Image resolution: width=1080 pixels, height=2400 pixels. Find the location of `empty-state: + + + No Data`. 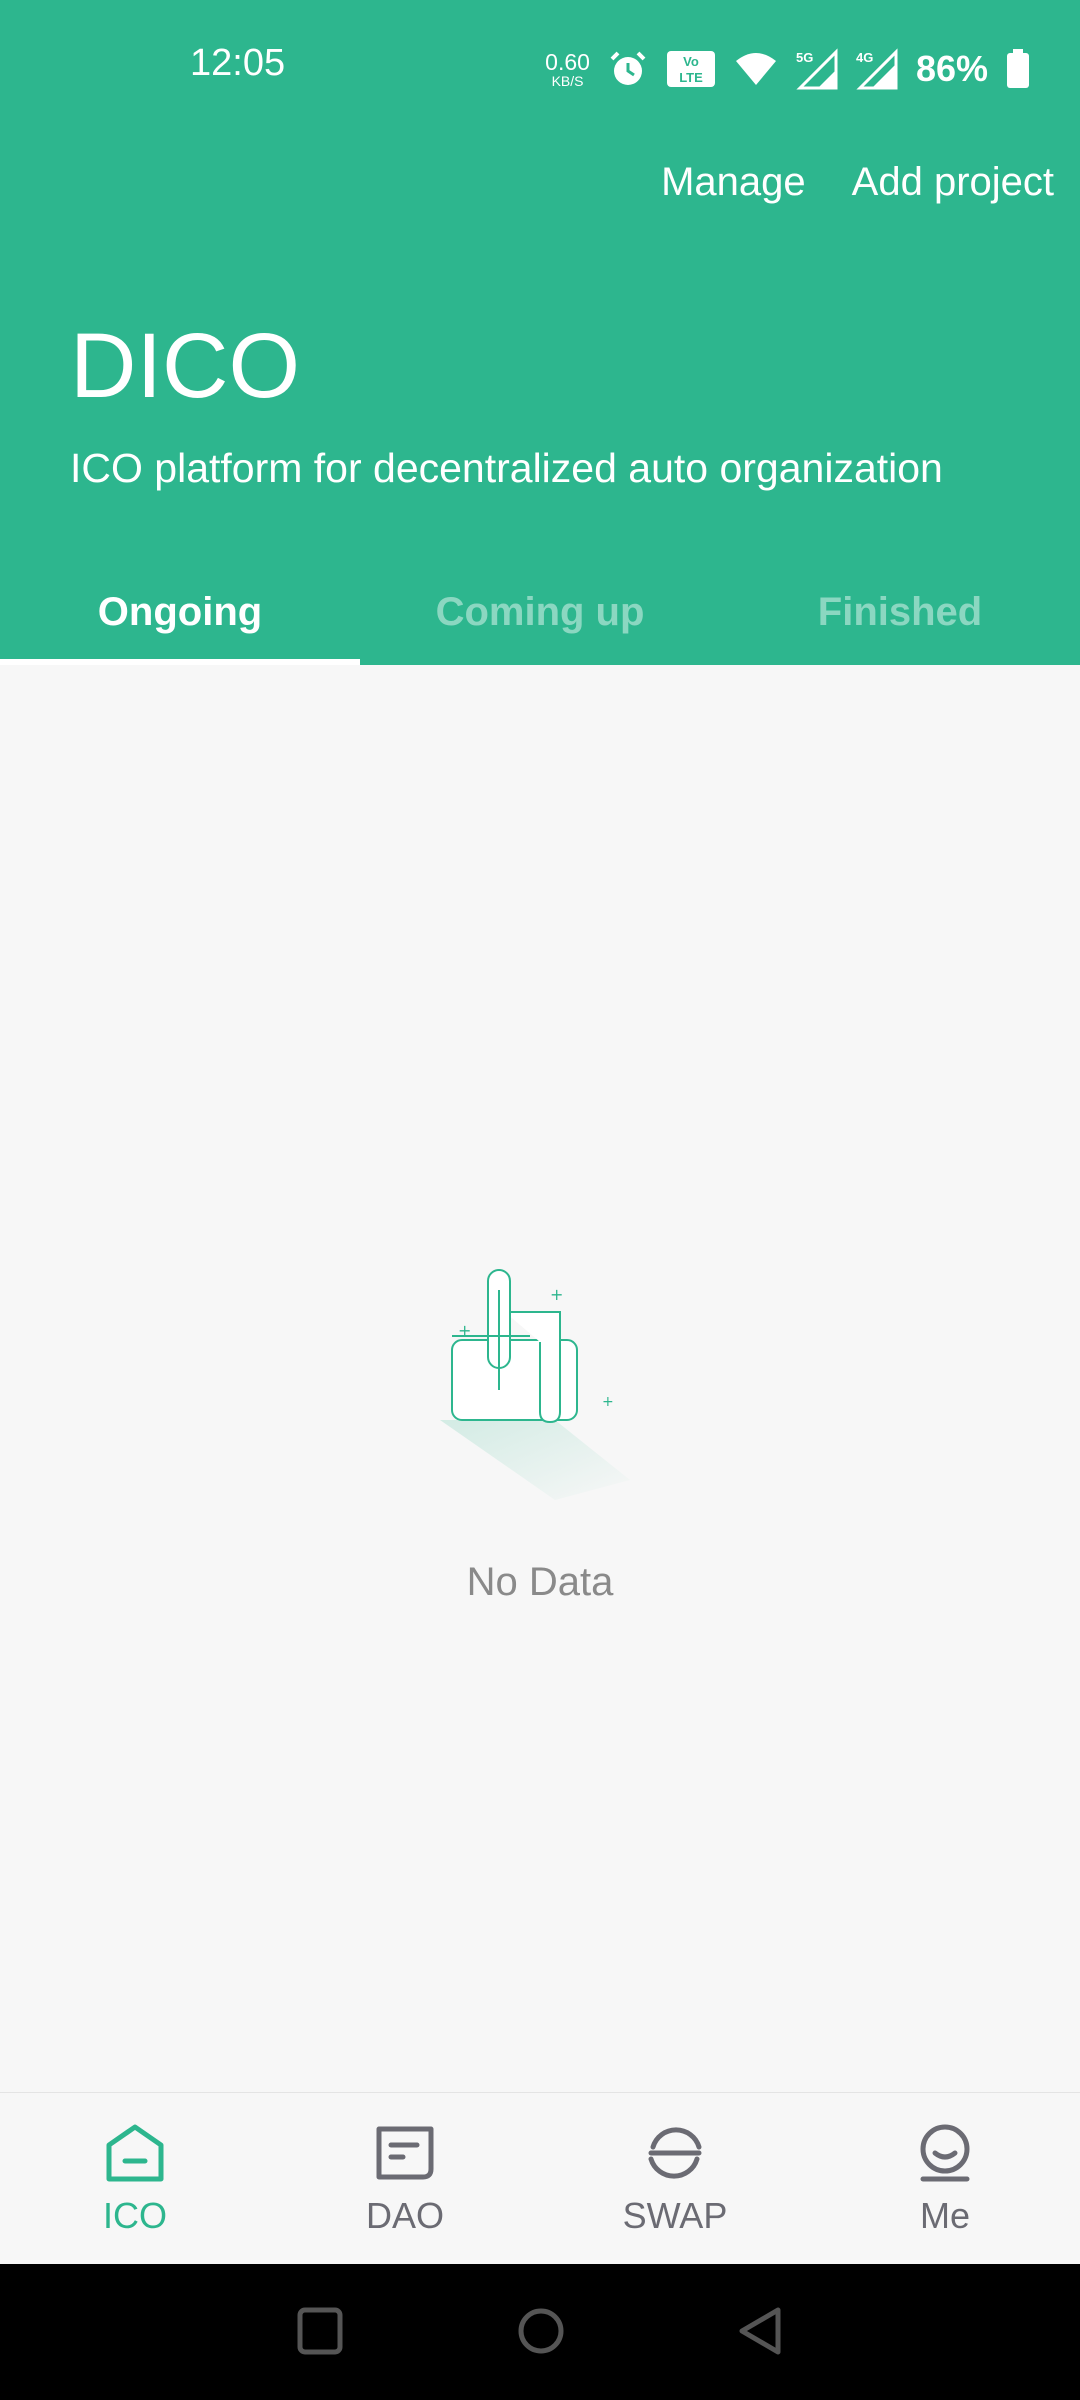

empty-state: + + + No Data is located at coordinates (540, 1432).